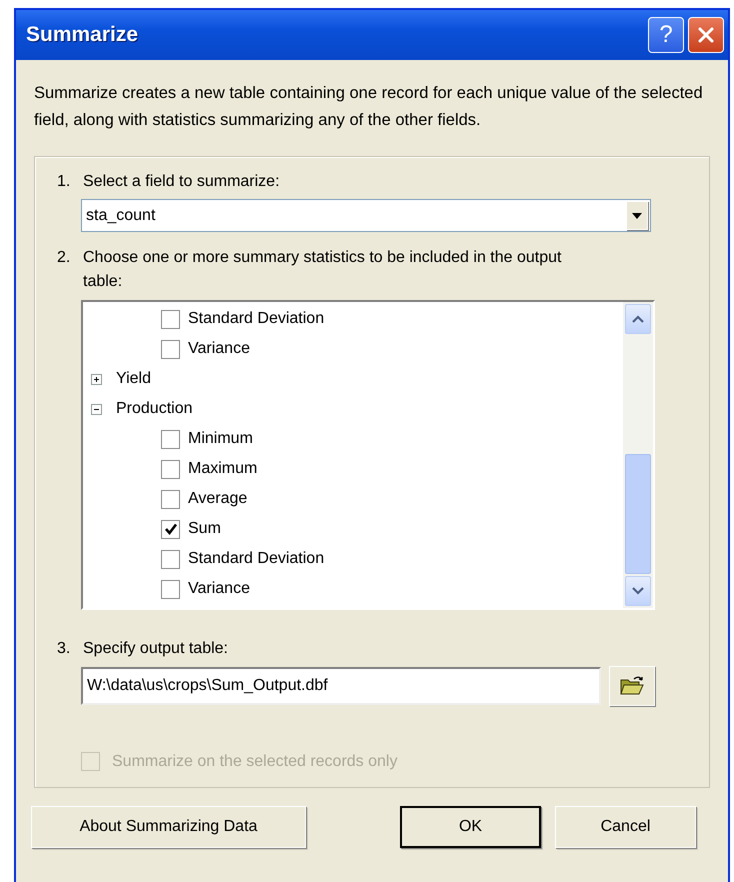 This screenshot has width=734, height=882. Describe the element at coordinates (168, 827) in the screenshot. I see `dialog-button: About Summarizing Data` at that location.